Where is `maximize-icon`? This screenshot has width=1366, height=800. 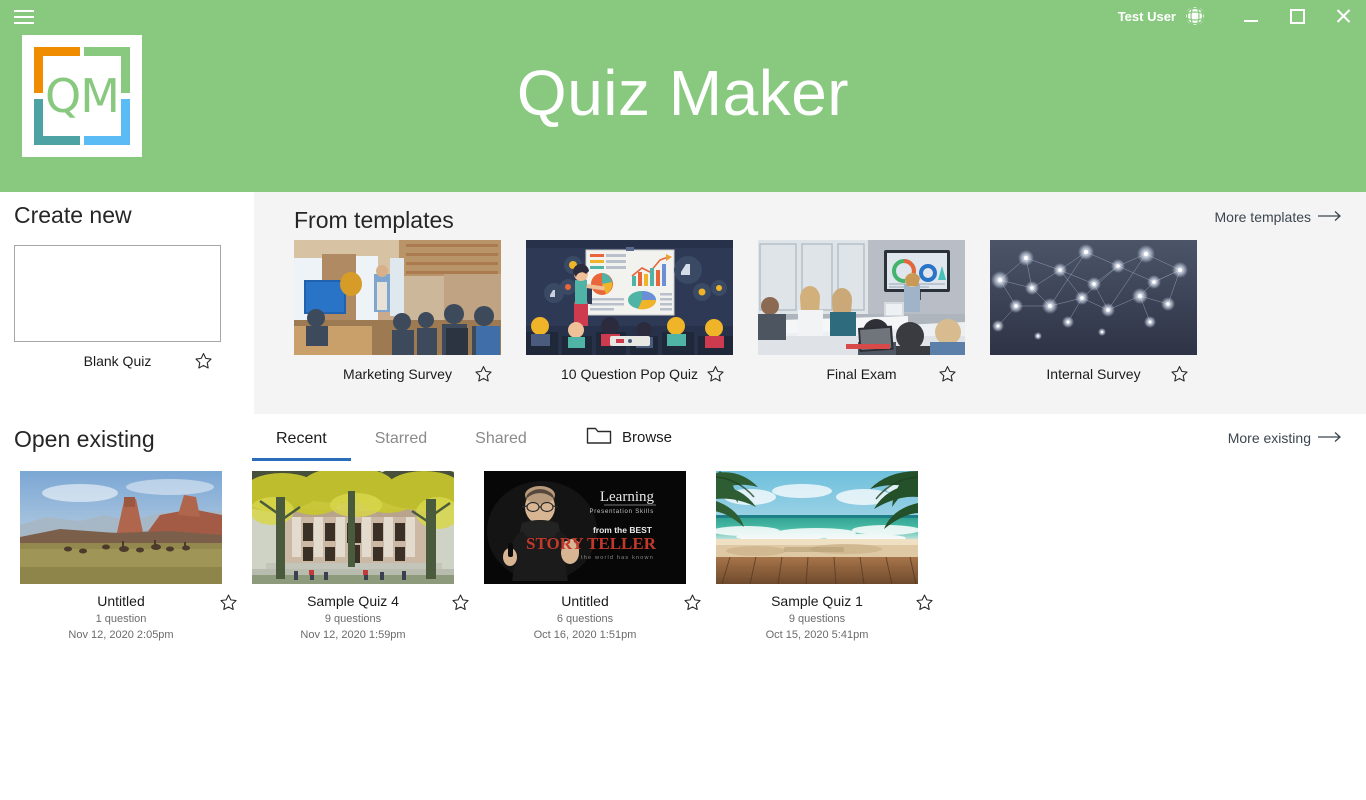
maximize-icon is located at coordinates (1297, 16).